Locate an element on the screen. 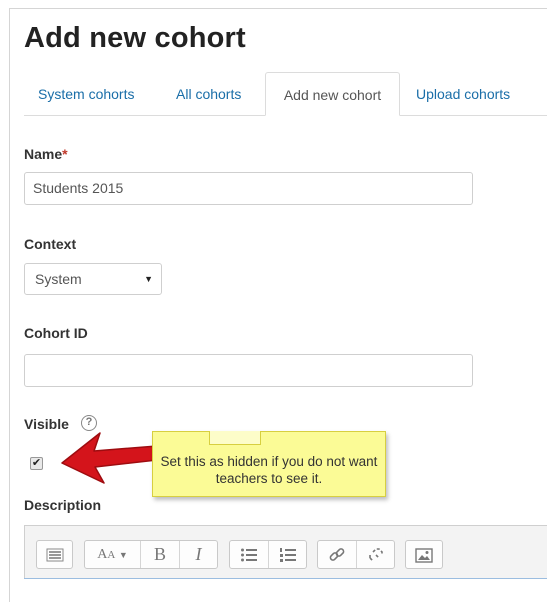 The height and width of the screenshot is (602, 547). tab-all-cohorts: All cohorts is located at coordinates (208, 94).